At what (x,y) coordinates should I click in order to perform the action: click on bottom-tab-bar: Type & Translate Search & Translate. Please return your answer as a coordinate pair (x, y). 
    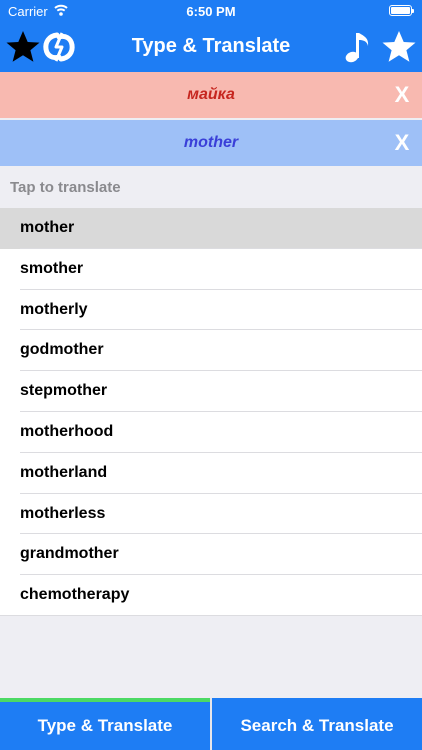
    Looking at the image, I should click on (211, 724).